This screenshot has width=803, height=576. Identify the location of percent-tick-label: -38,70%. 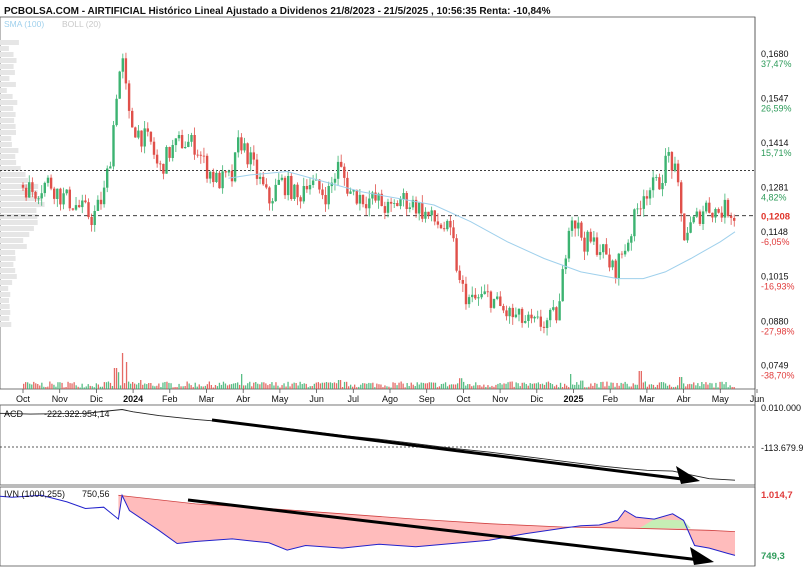
(778, 375).